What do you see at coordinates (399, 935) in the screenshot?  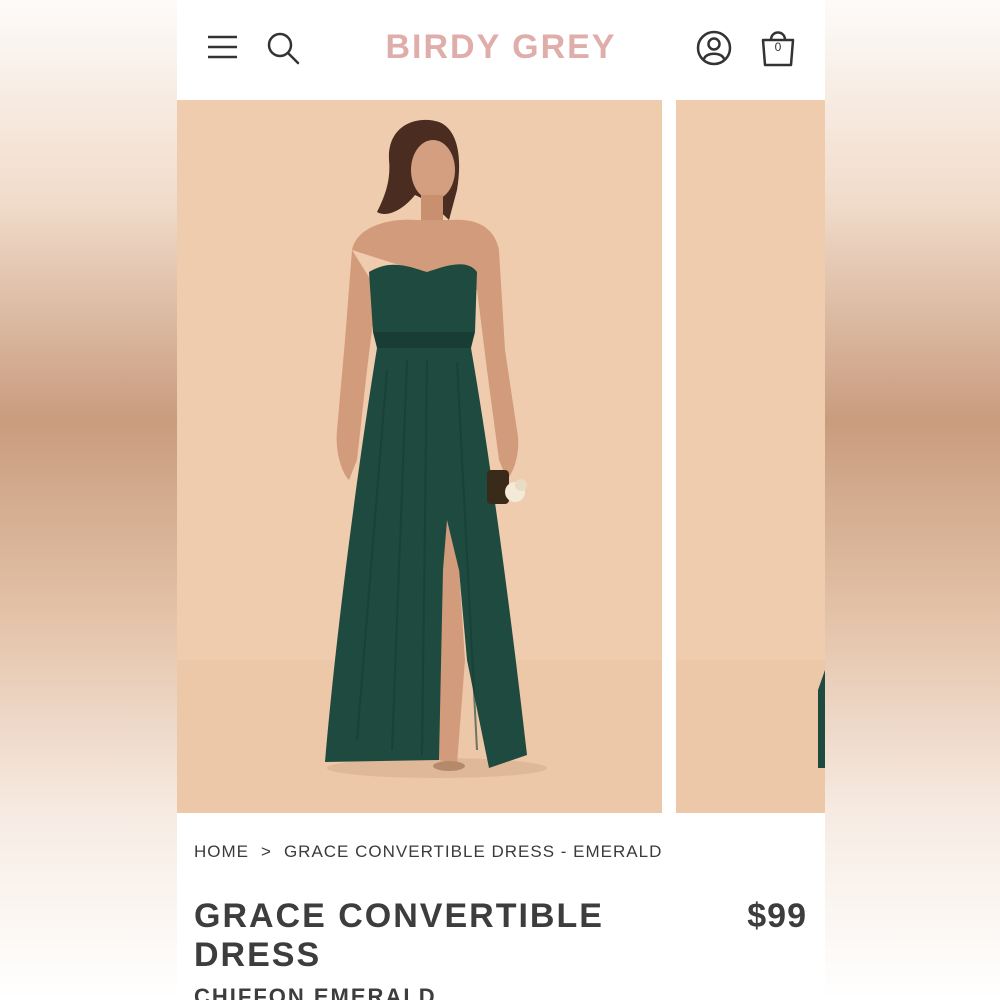 I see `product-title: GRACE CONVERTIBLE DRESS` at bounding box center [399, 935].